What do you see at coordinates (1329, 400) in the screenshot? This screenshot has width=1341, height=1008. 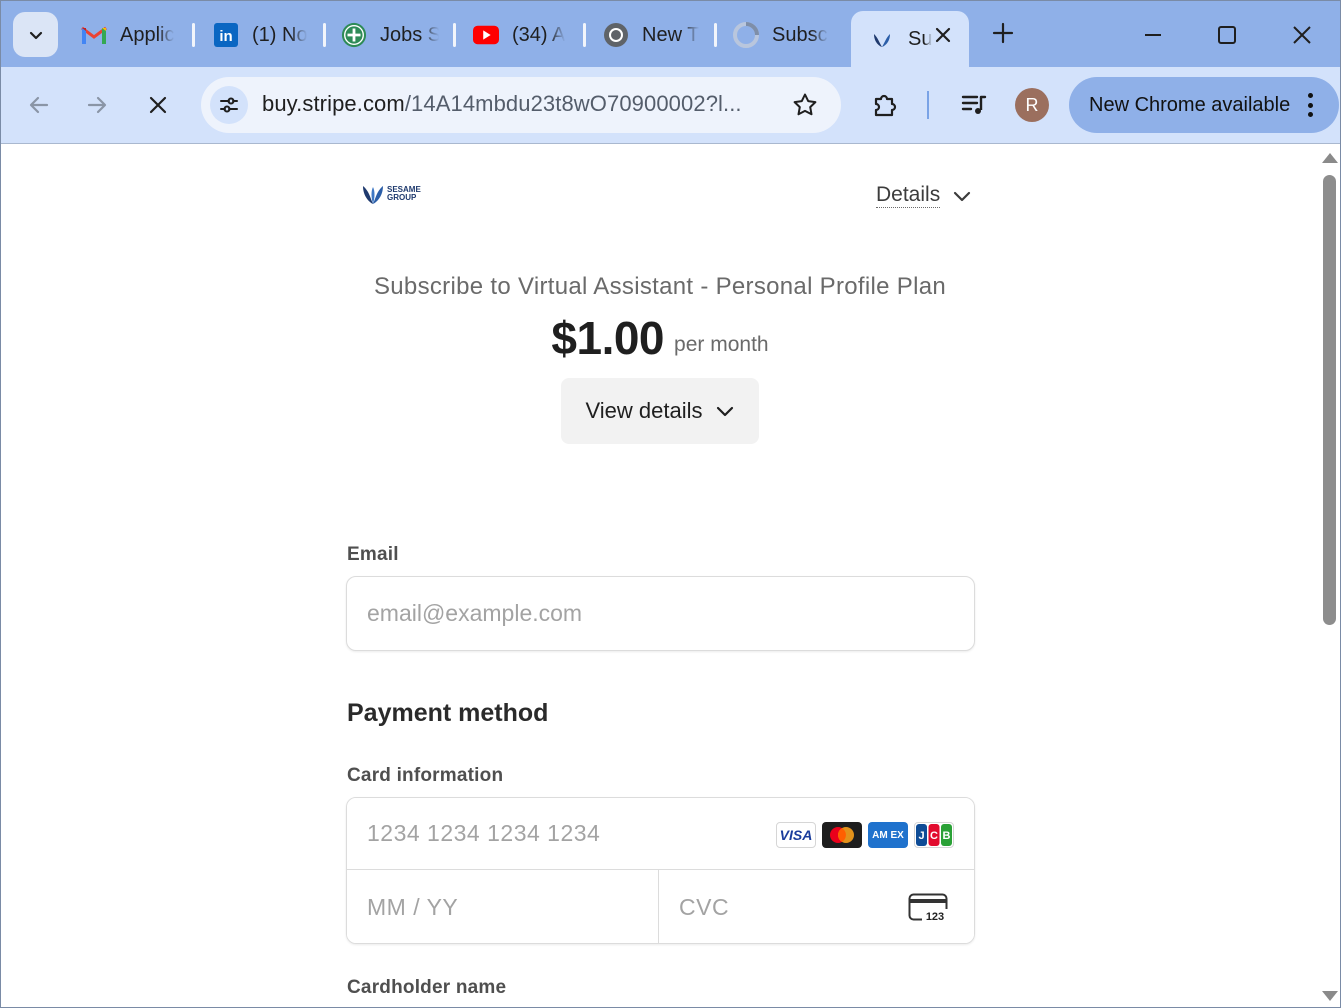 I see `scroll-thumb` at bounding box center [1329, 400].